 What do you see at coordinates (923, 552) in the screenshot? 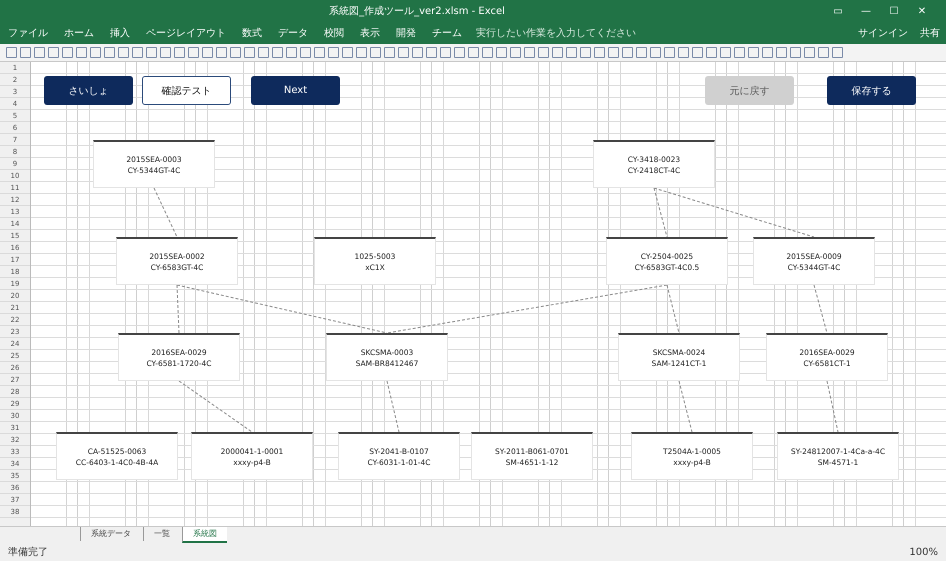
I see `zoom-level: 100%` at bounding box center [923, 552].